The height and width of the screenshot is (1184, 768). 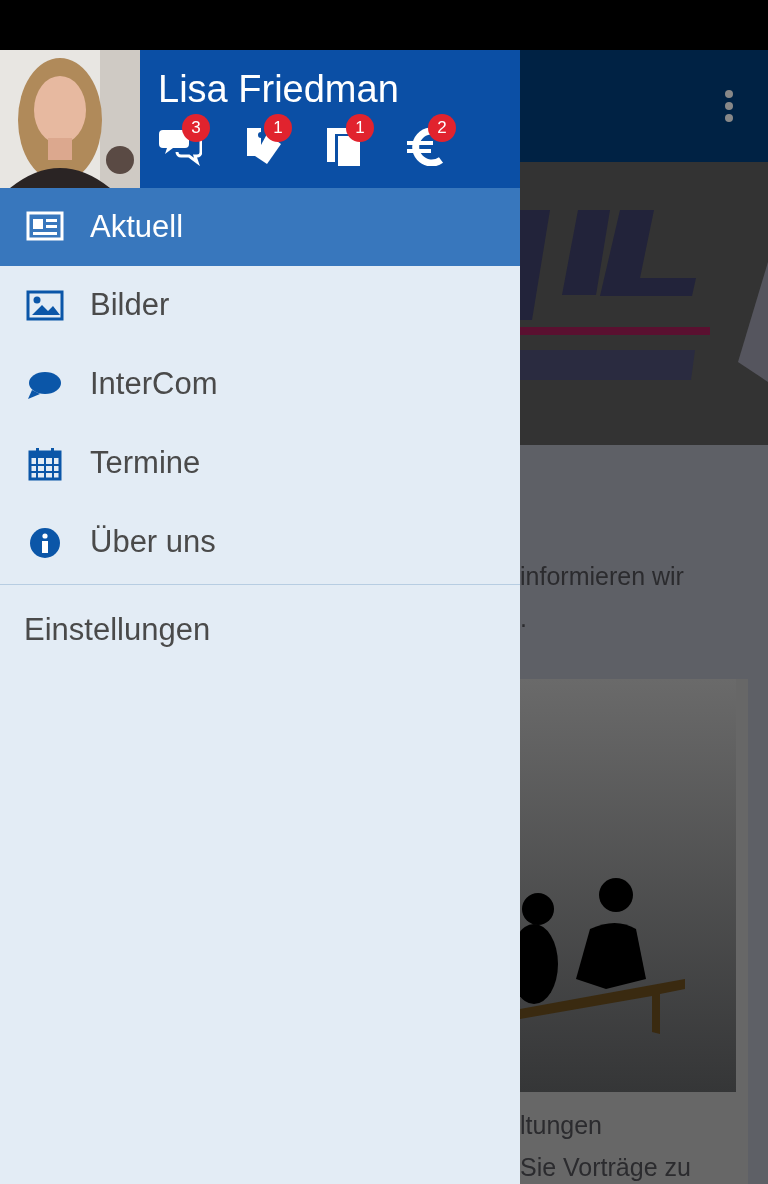 I want to click on menu-item: Einstellungen, so click(x=260, y=617).